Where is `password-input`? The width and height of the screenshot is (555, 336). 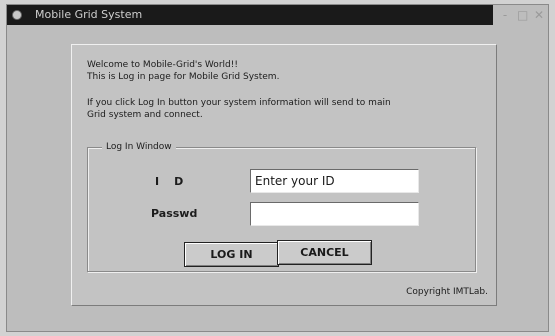
password-input is located at coordinates (334, 214).